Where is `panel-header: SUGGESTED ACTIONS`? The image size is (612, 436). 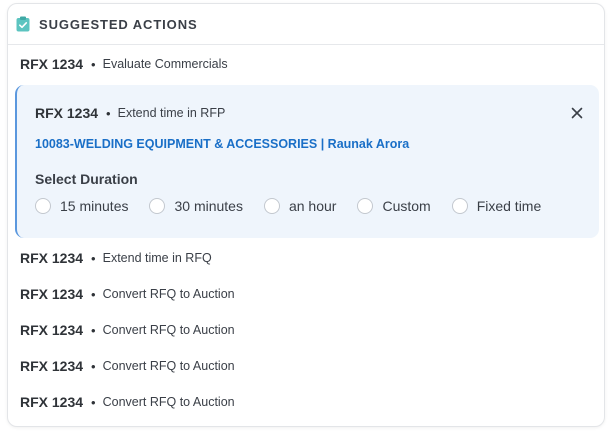
panel-header: SUGGESTED ACTIONS is located at coordinates (306, 24).